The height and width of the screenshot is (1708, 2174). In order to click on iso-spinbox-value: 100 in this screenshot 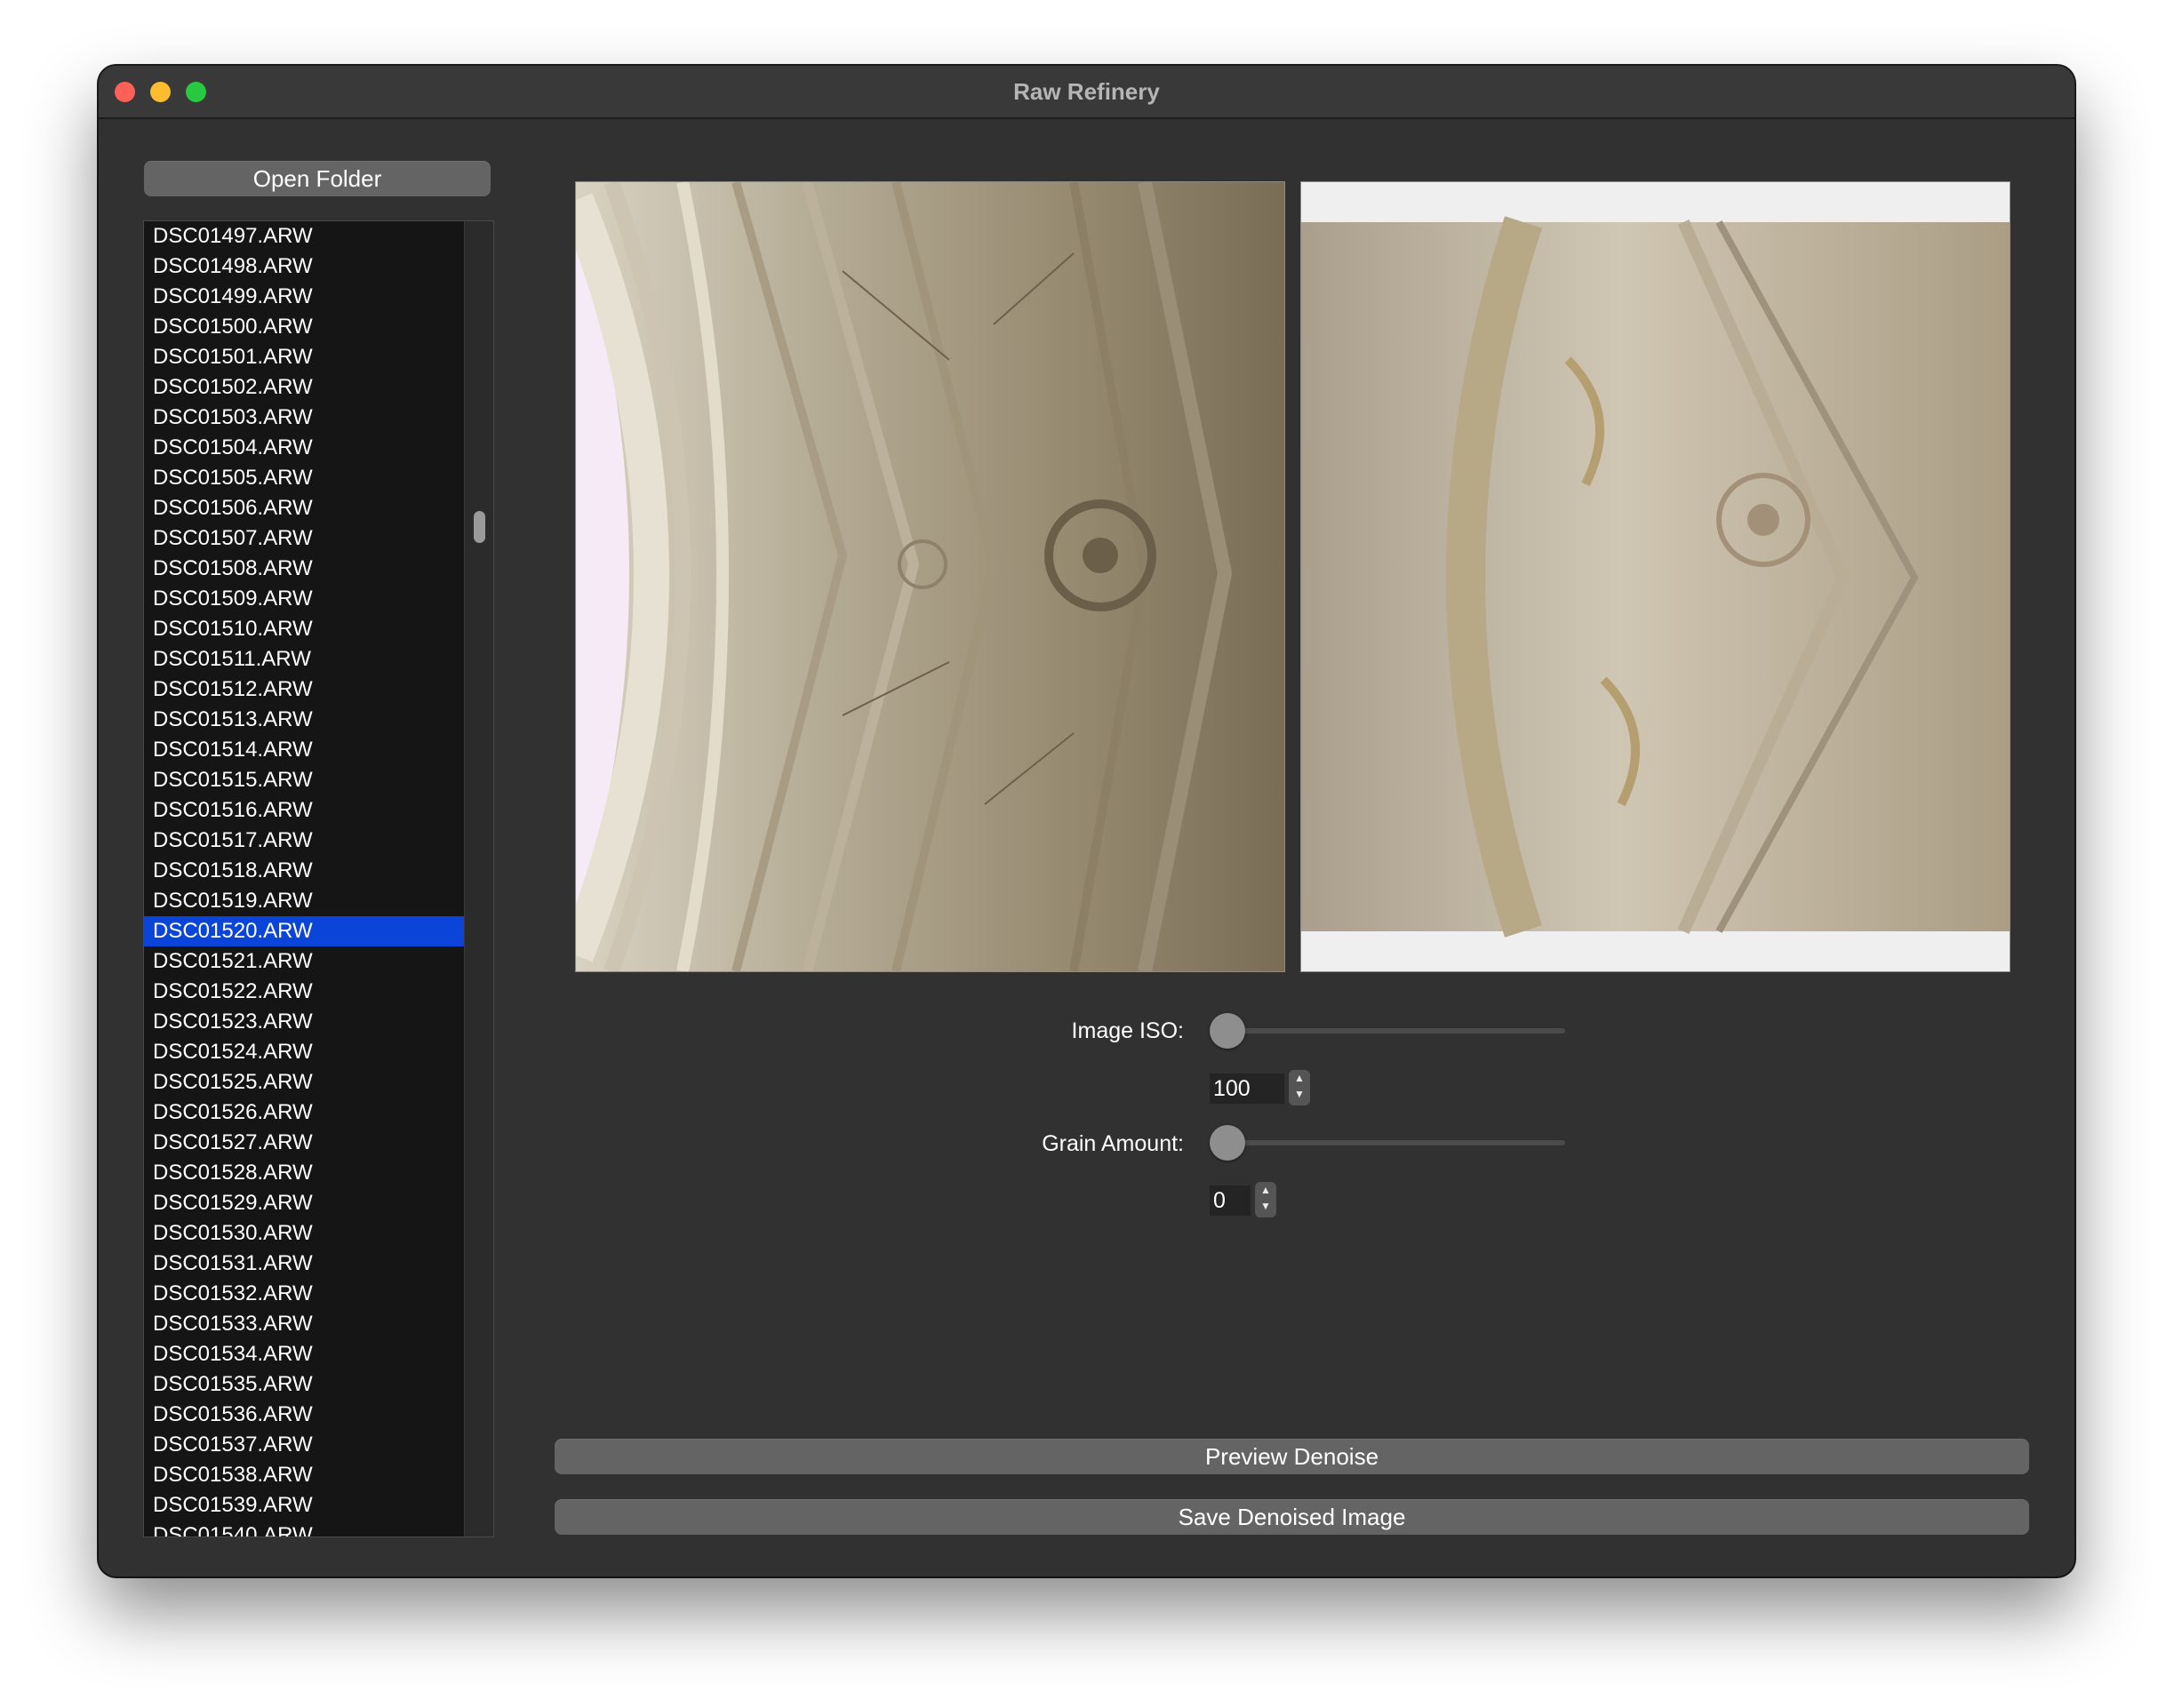, I will do `click(1247, 1088)`.